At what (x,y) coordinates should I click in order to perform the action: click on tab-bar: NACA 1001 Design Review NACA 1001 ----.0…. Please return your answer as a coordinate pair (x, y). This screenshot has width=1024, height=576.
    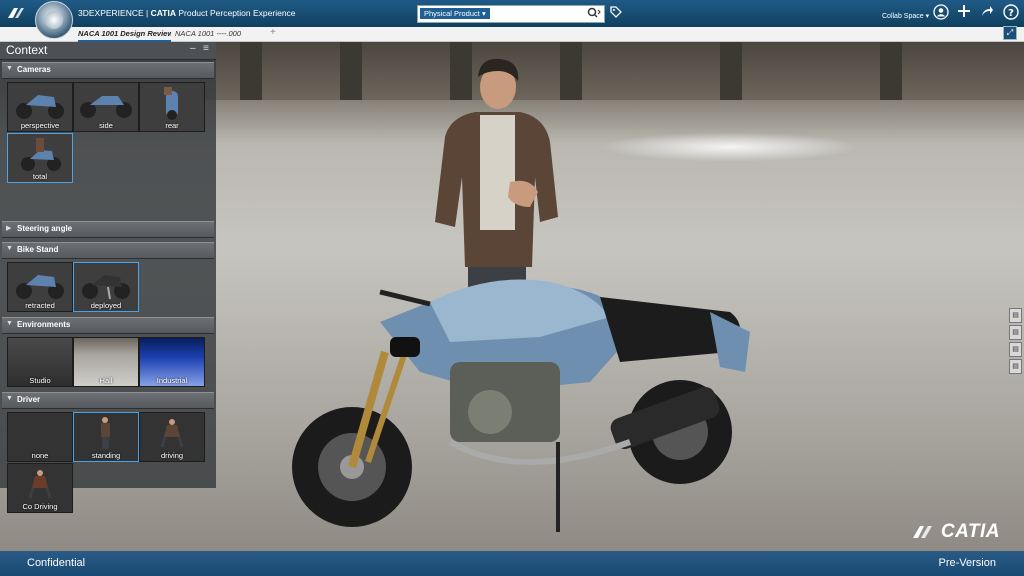
    Looking at the image, I should click on (512, 34).